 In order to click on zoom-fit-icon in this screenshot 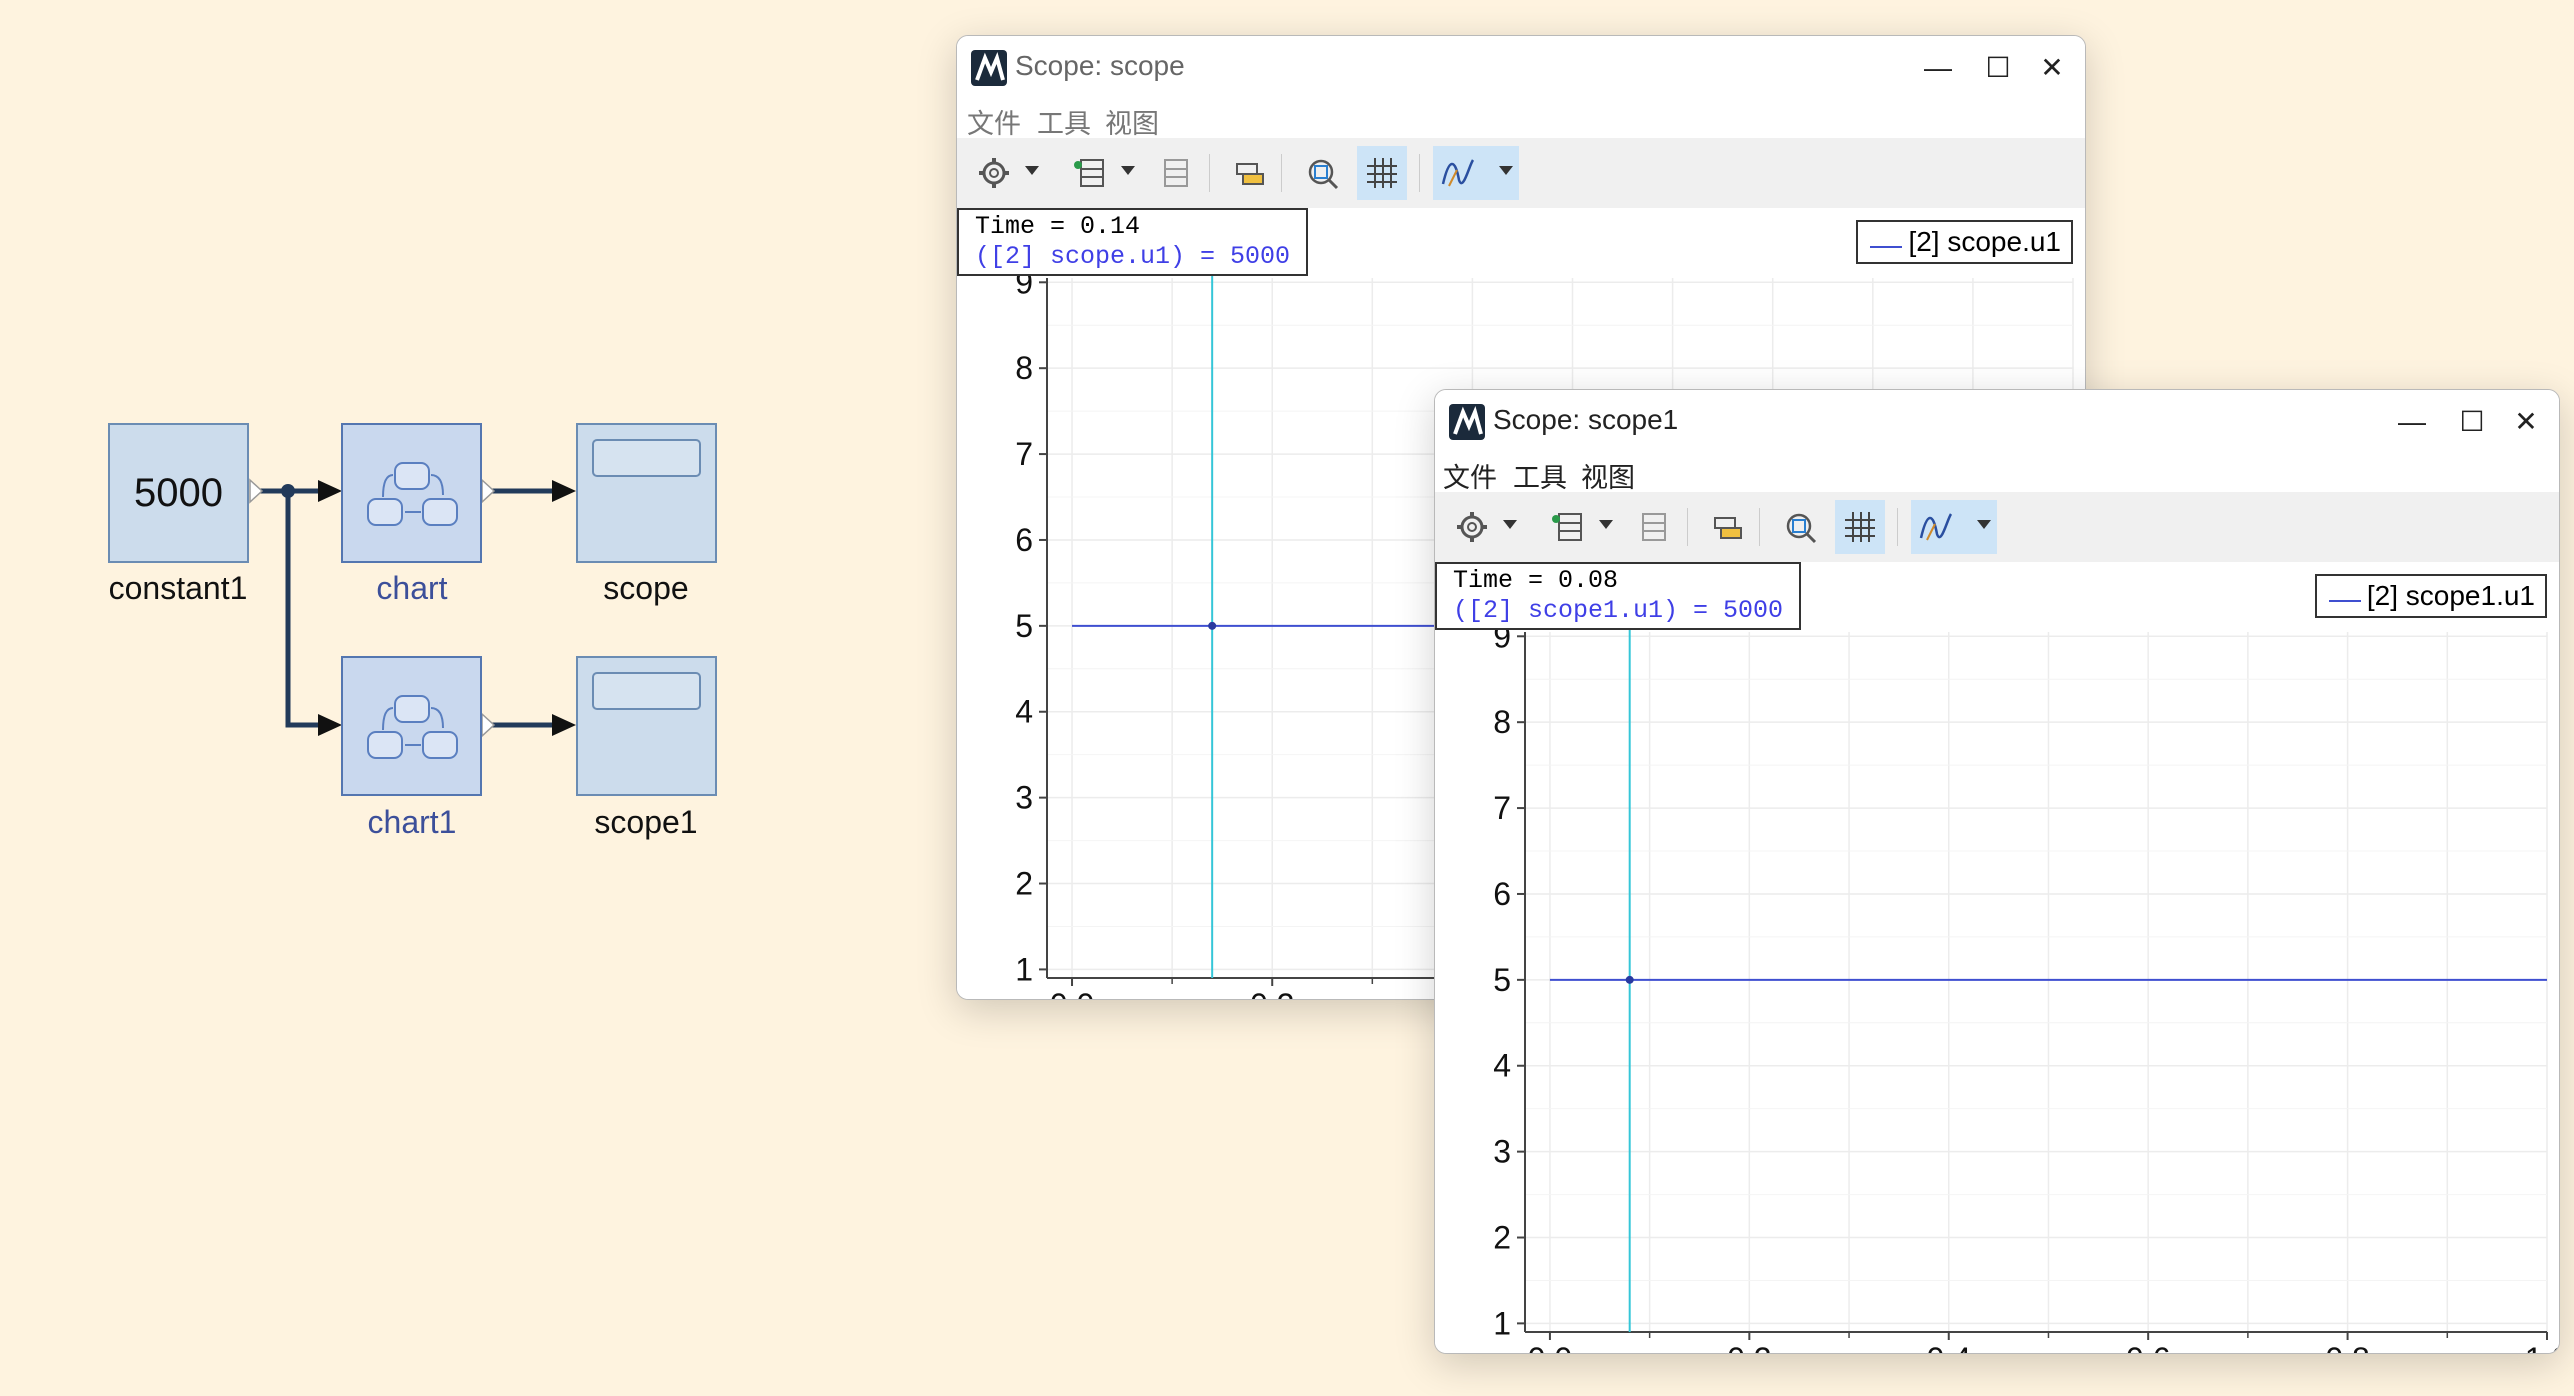, I will do `click(1323, 174)`.